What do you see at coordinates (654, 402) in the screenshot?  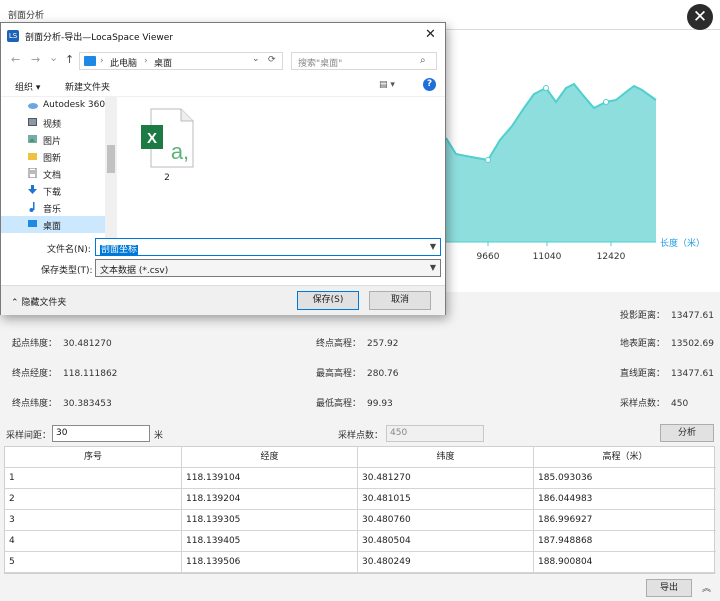 I see `sample-count: 采样点数： 450` at bounding box center [654, 402].